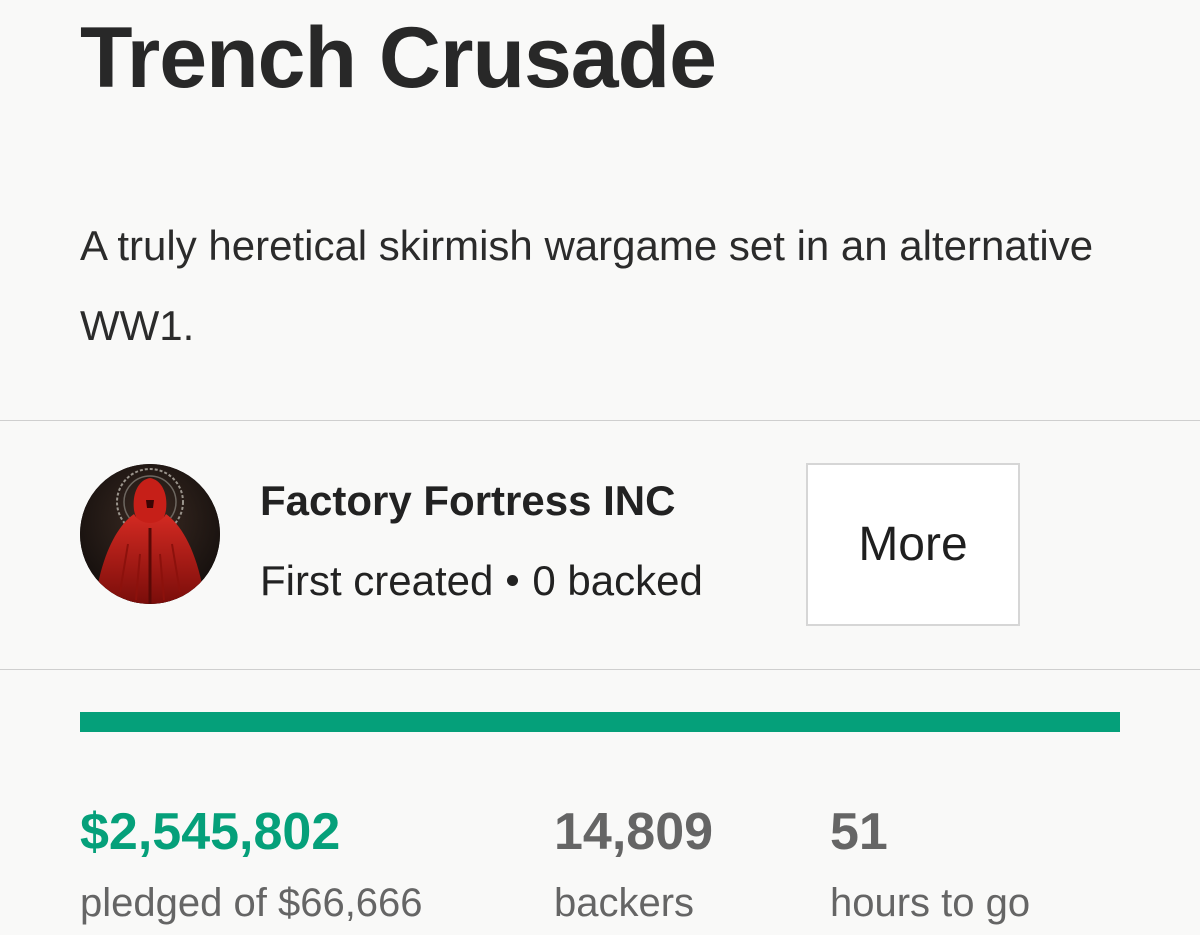 The height and width of the screenshot is (935, 1200). Describe the element at coordinates (617, 580) in the screenshot. I see `creator-backed-text: 0 backed` at that location.